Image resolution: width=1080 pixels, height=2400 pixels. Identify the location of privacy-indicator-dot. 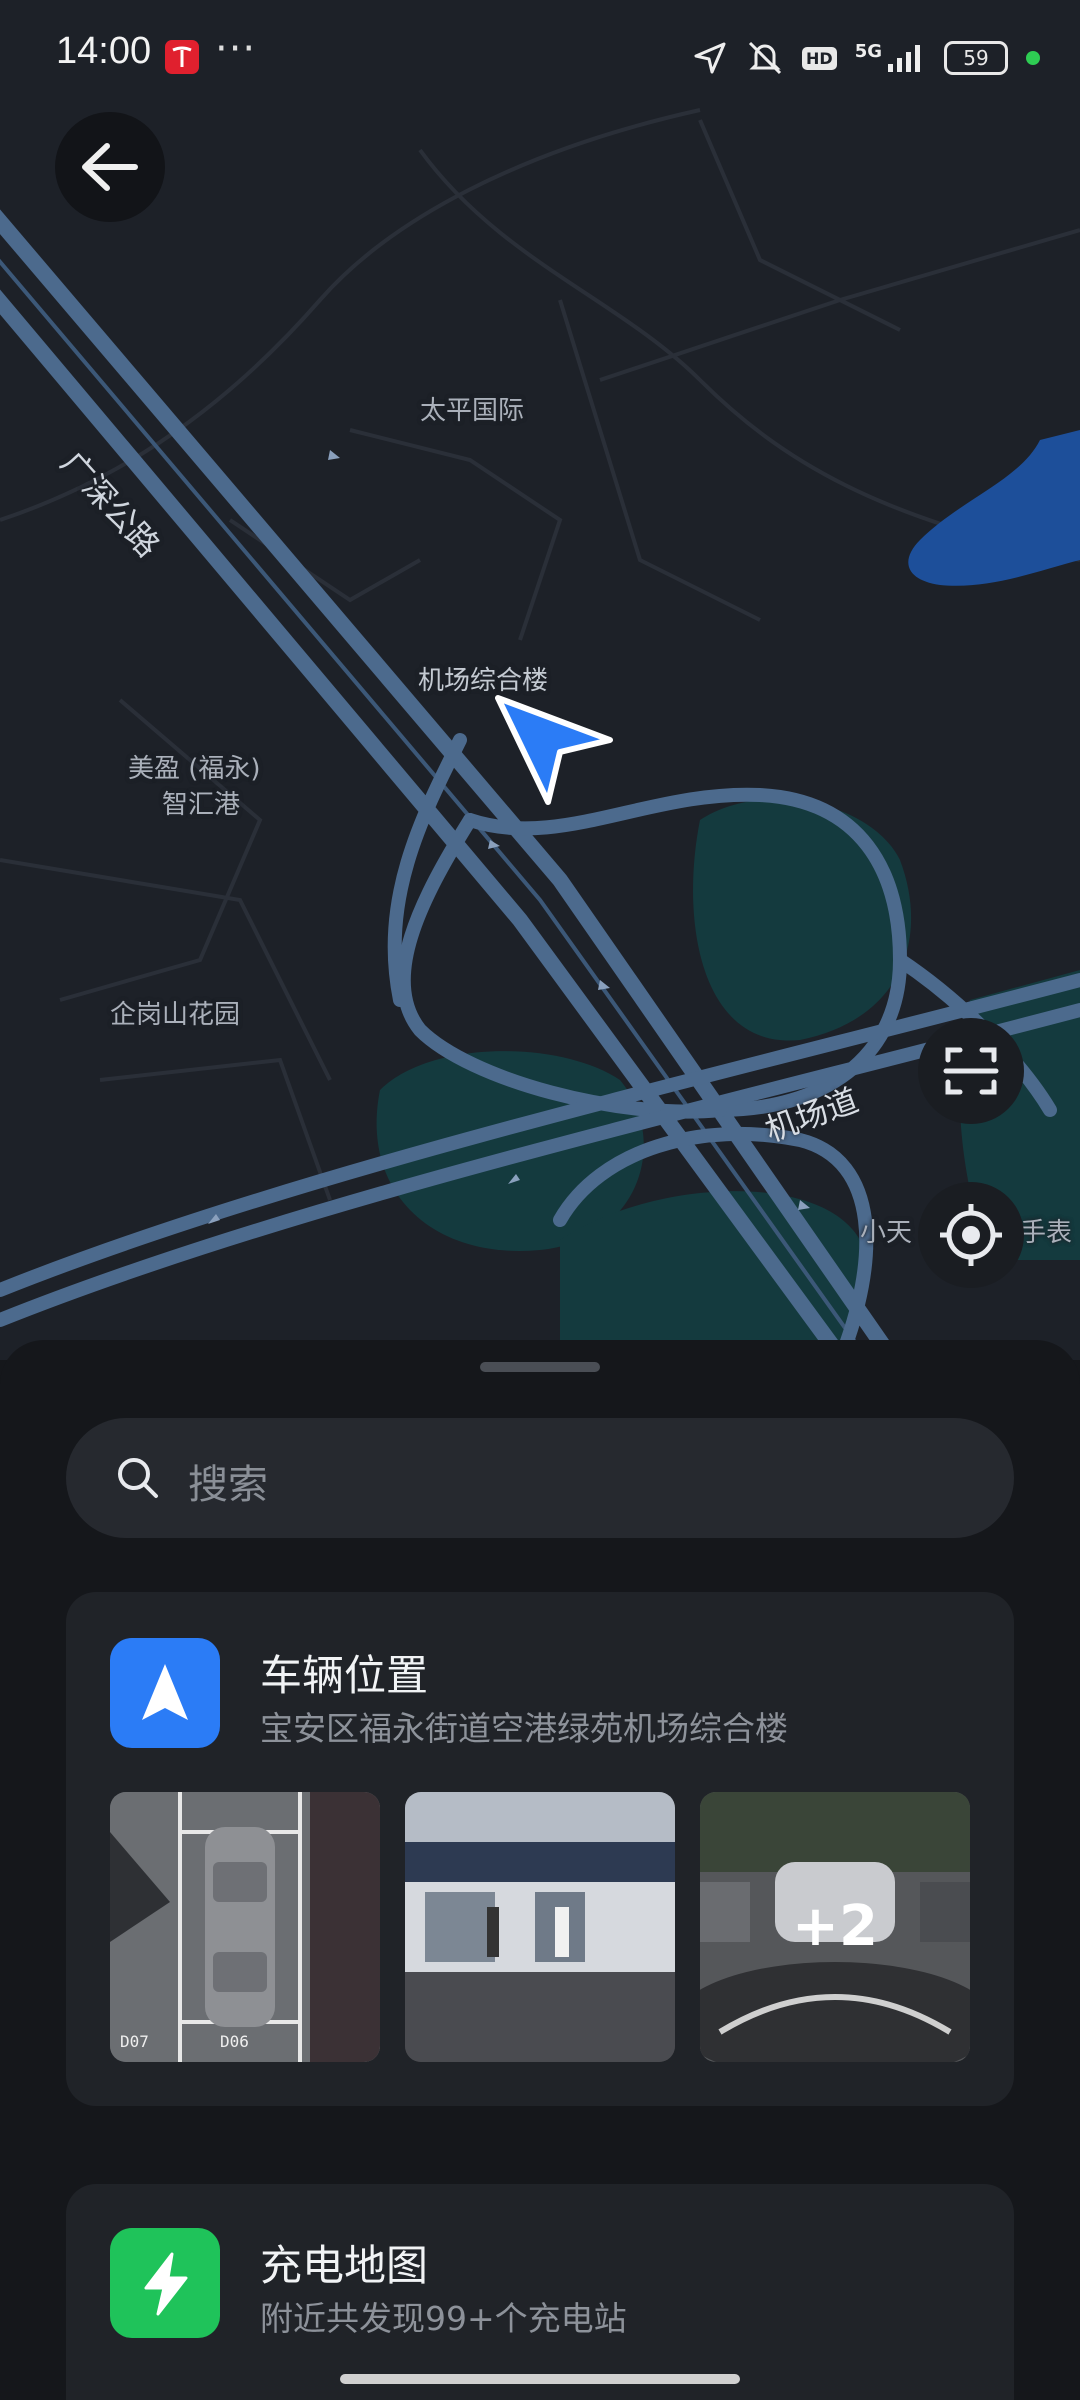
(1033, 58).